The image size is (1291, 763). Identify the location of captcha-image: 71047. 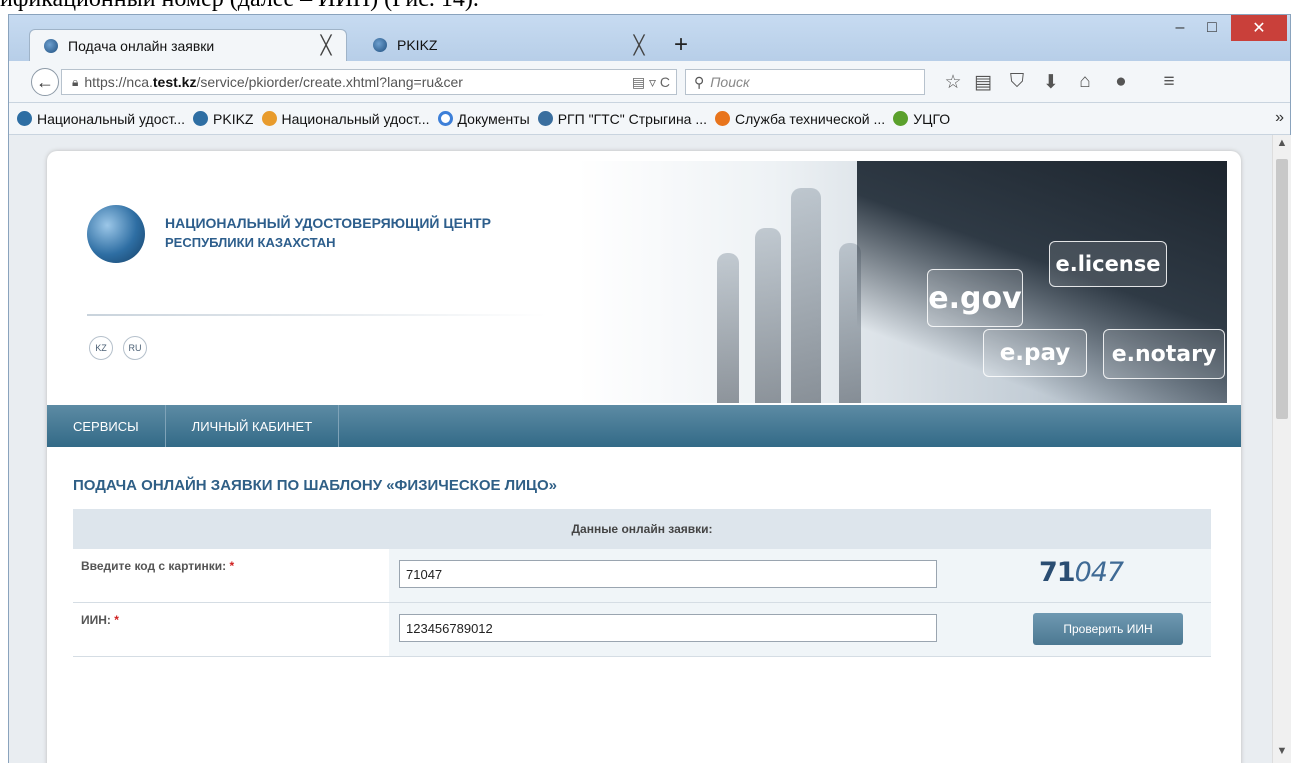
(1081, 572).